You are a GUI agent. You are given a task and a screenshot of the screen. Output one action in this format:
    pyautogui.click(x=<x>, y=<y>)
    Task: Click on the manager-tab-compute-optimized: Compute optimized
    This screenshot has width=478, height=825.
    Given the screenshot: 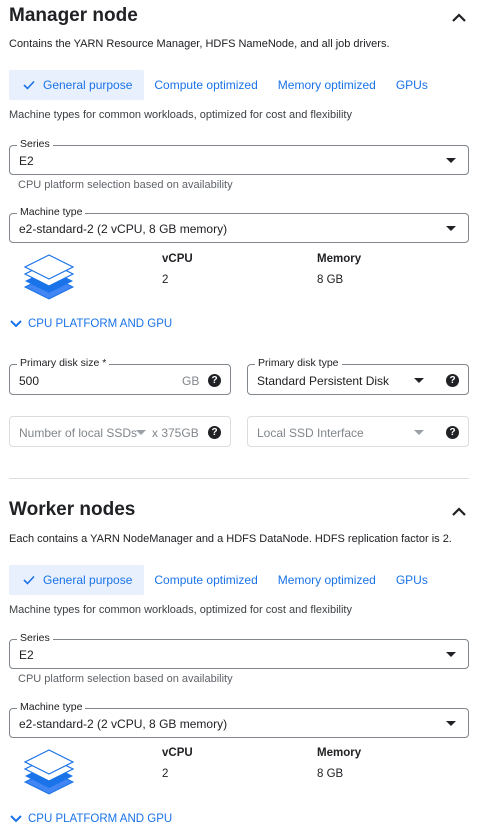 What is the action you would take?
    pyautogui.click(x=205, y=85)
    